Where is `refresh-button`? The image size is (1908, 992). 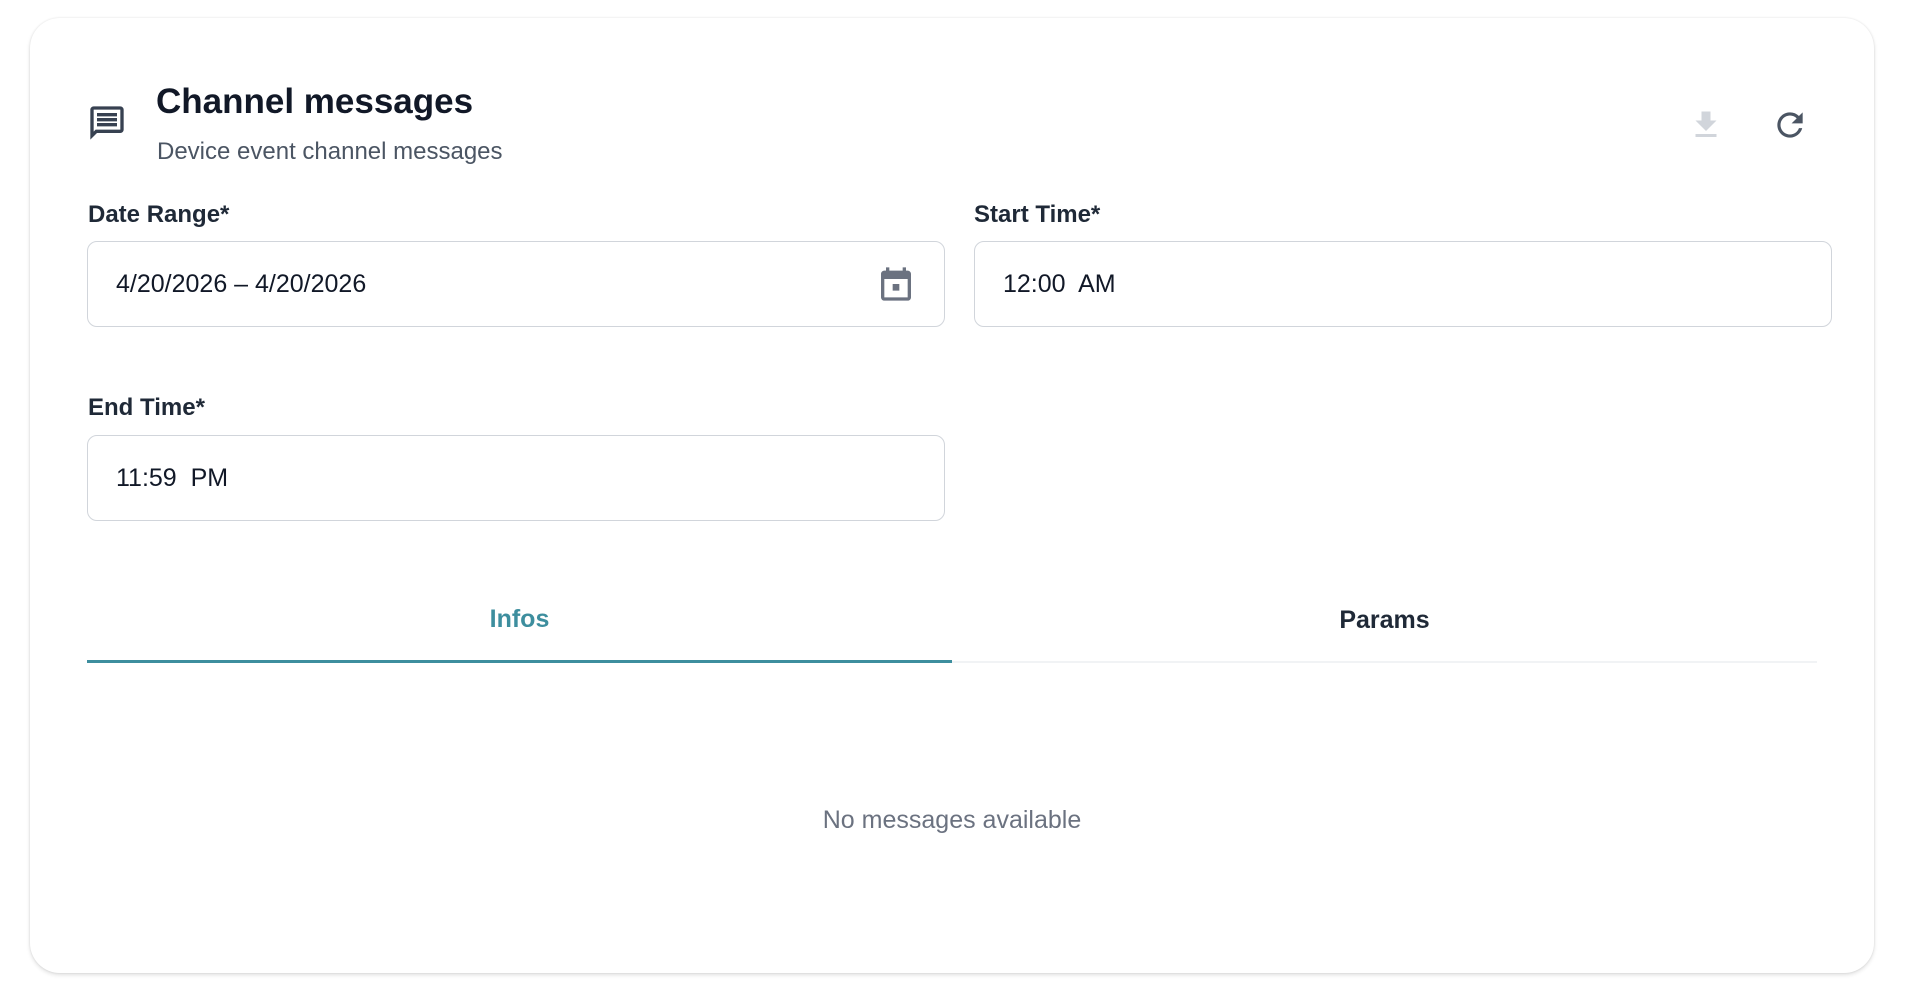
refresh-button is located at coordinates (1790, 127).